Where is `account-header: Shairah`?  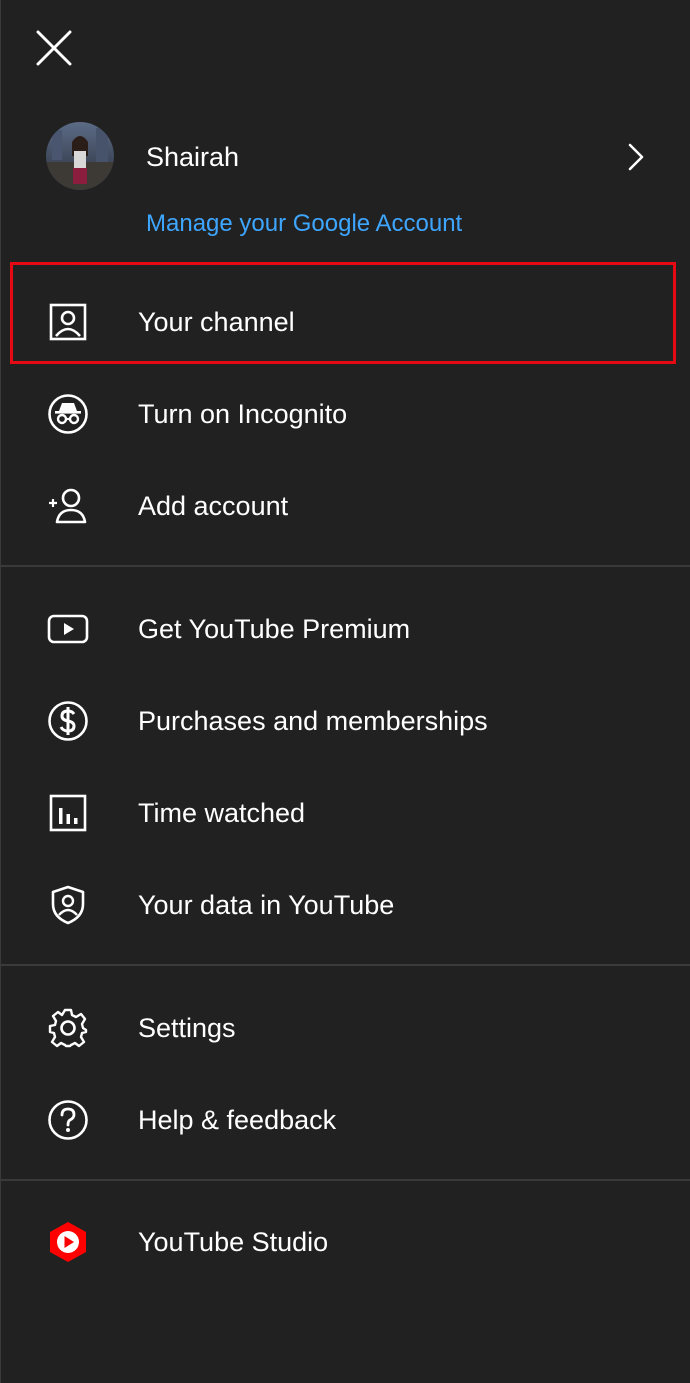
account-header: Shairah is located at coordinates (345, 158).